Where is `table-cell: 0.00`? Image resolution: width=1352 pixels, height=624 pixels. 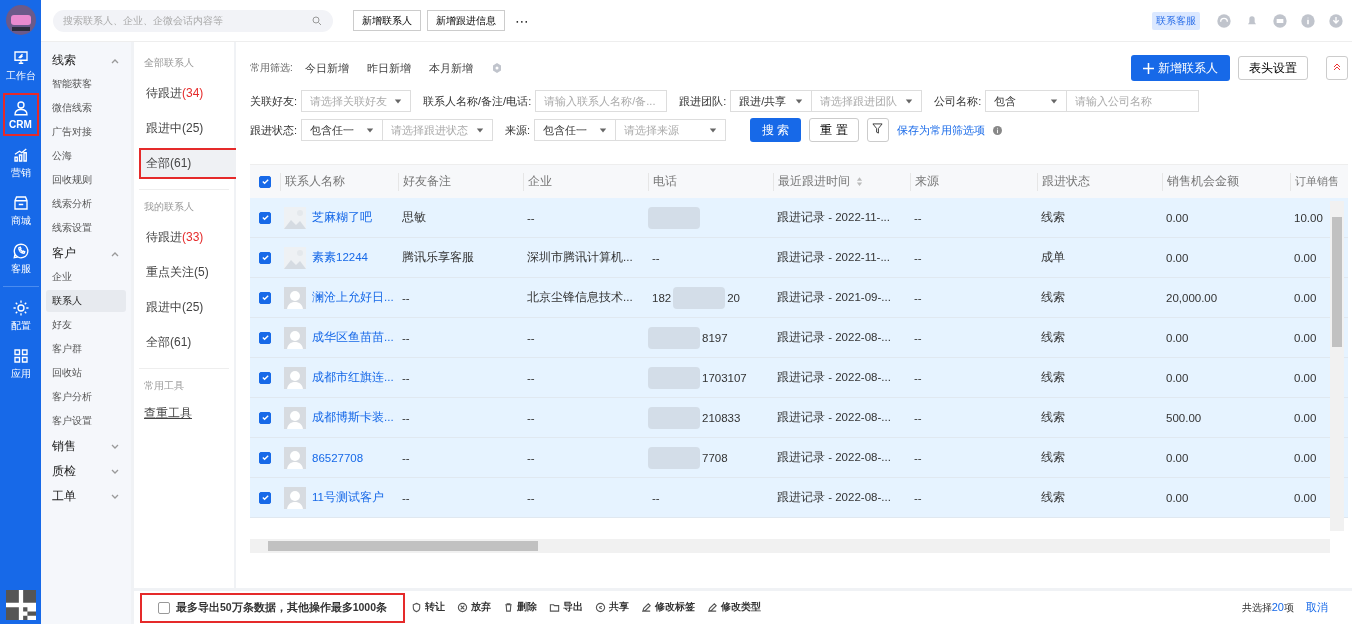 table-cell: 0.00 is located at coordinates (1305, 297).